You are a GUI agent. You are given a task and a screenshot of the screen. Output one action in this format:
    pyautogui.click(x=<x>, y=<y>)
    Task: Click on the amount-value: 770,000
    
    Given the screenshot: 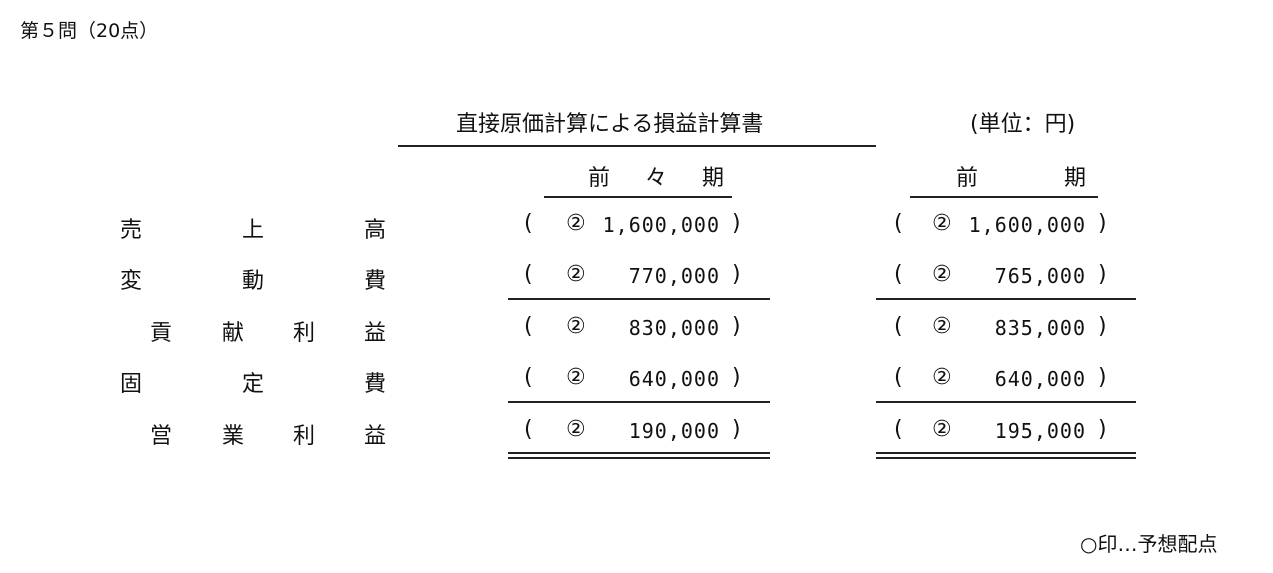 What is the action you would take?
    pyautogui.click(x=674, y=276)
    